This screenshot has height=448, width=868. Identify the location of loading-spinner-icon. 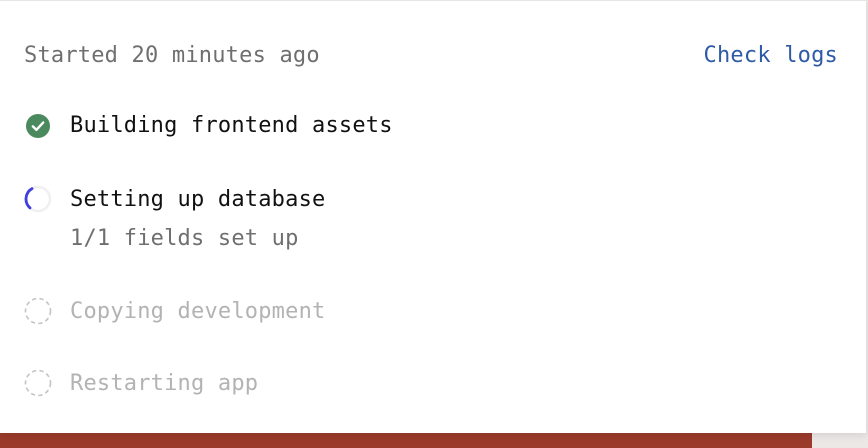
(38, 199).